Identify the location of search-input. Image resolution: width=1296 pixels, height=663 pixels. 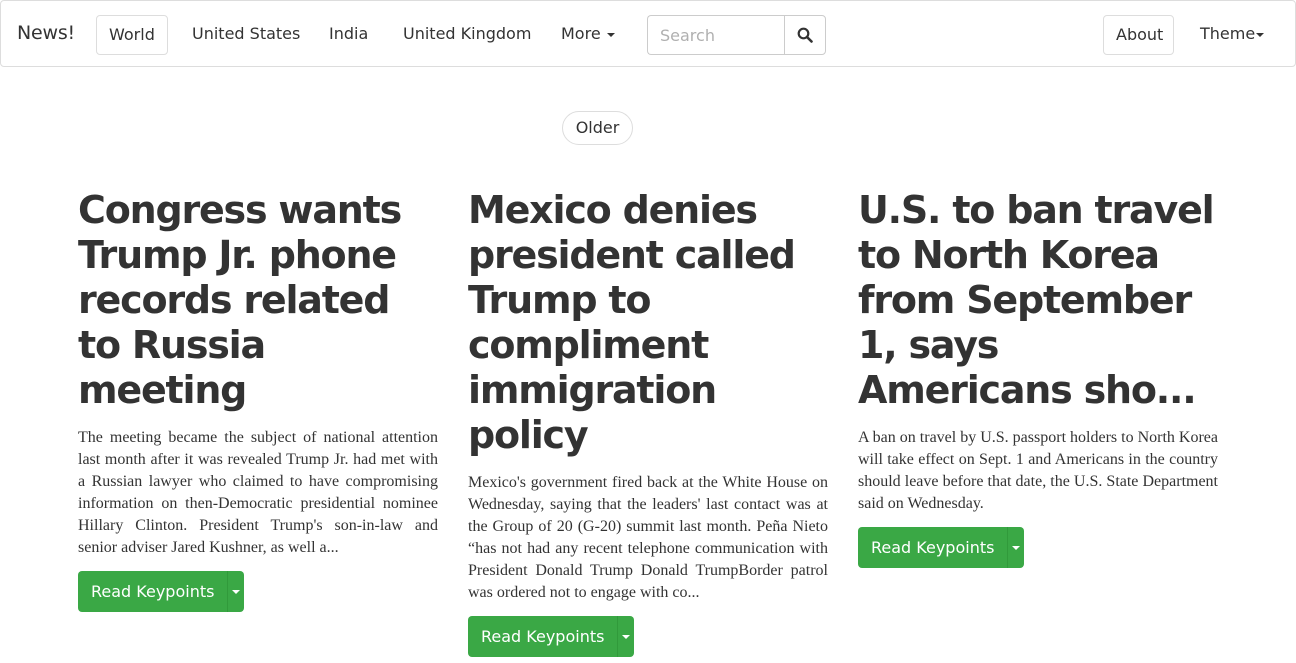
(716, 35).